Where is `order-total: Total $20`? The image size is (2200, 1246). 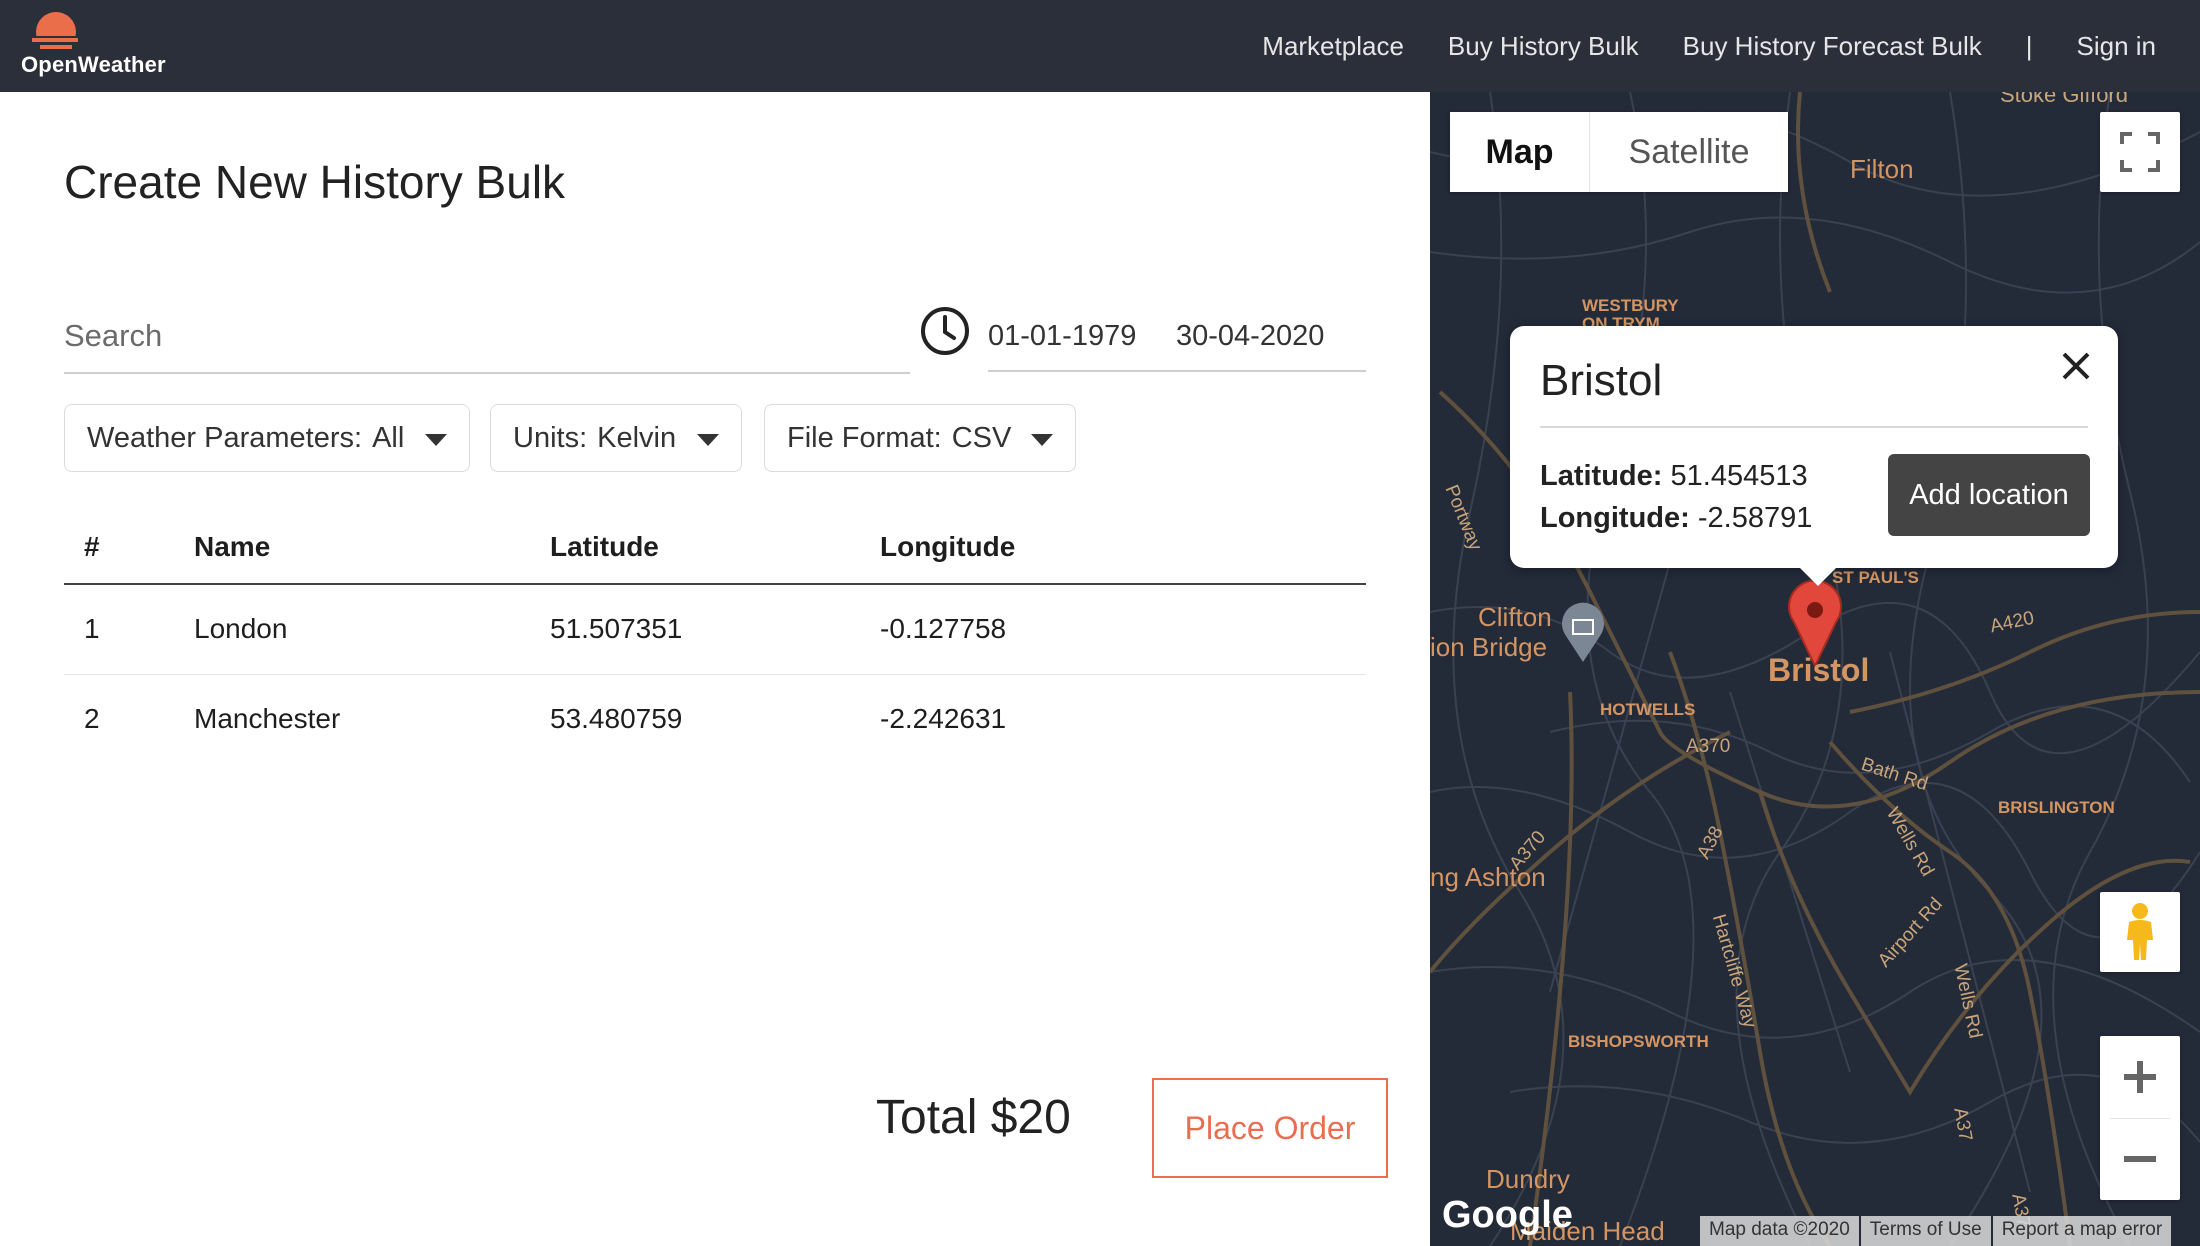 order-total: Total $20 is located at coordinates (973, 1117).